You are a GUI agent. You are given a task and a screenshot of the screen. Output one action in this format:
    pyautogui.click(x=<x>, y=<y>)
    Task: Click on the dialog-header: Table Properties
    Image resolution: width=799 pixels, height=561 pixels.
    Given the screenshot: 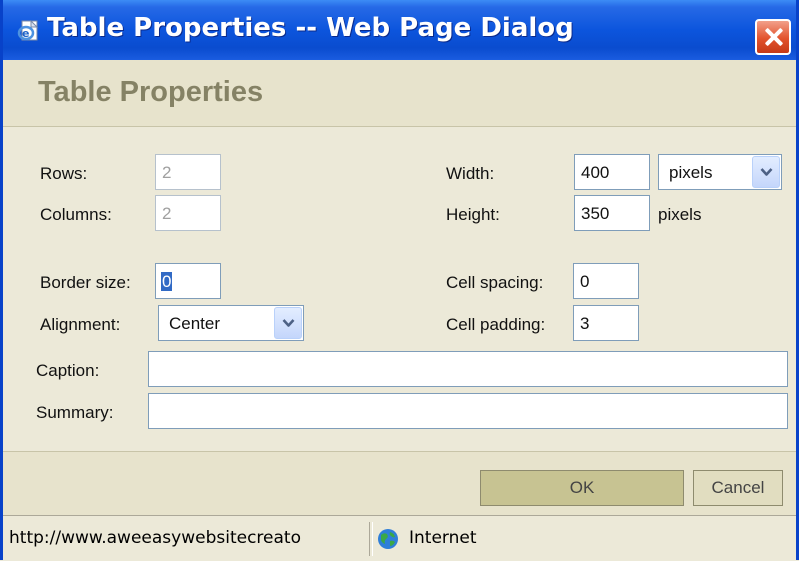 What is the action you would take?
    pyautogui.click(x=399, y=93)
    